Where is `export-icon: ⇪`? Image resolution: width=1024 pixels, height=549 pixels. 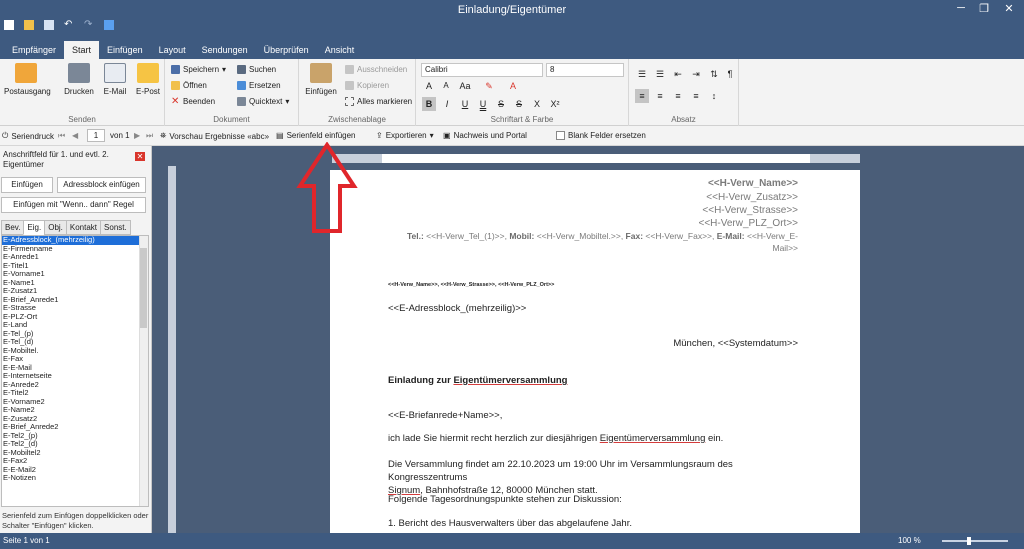
export-icon: ⇪ is located at coordinates (379, 135).